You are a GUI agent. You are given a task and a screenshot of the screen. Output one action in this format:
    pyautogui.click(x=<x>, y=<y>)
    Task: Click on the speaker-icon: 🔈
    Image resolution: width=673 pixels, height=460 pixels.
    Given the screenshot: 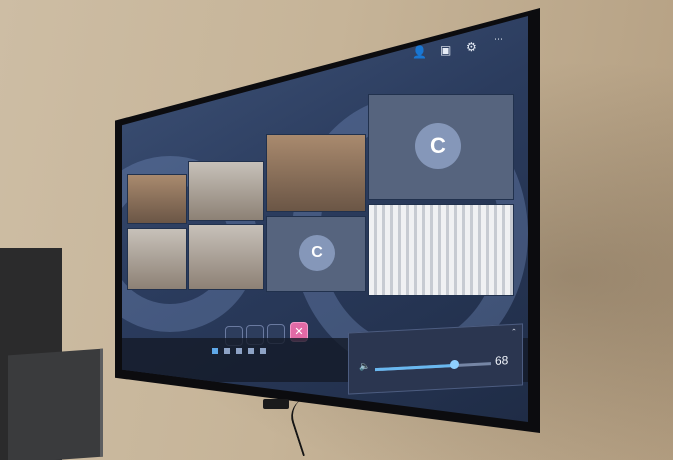 What is the action you would take?
    pyautogui.click(x=364, y=366)
    